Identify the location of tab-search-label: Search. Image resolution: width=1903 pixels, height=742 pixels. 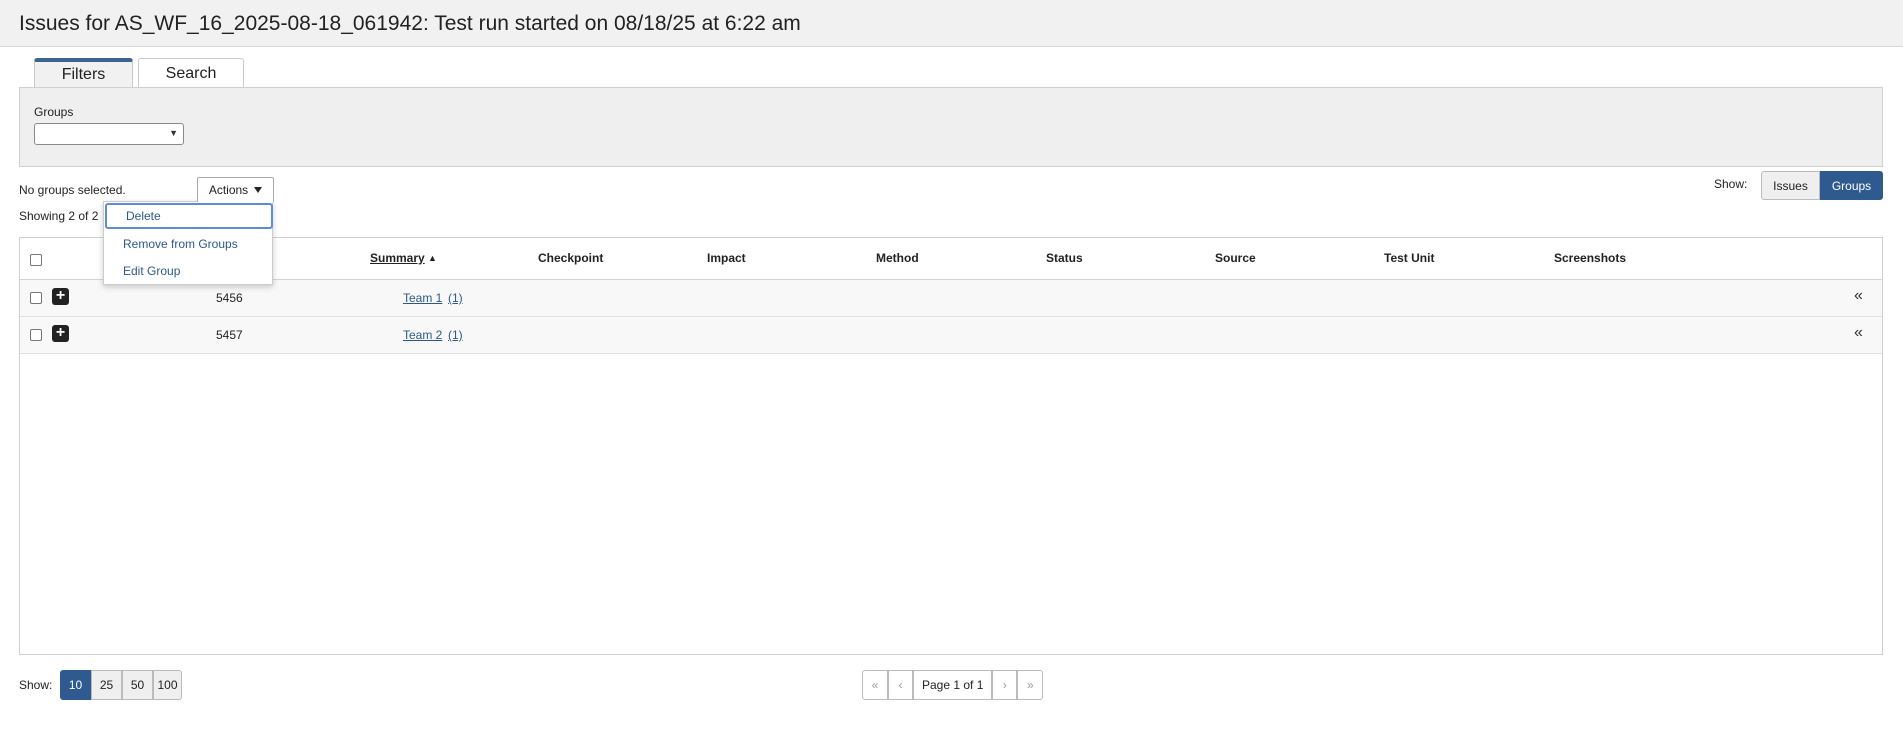
(191, 73).